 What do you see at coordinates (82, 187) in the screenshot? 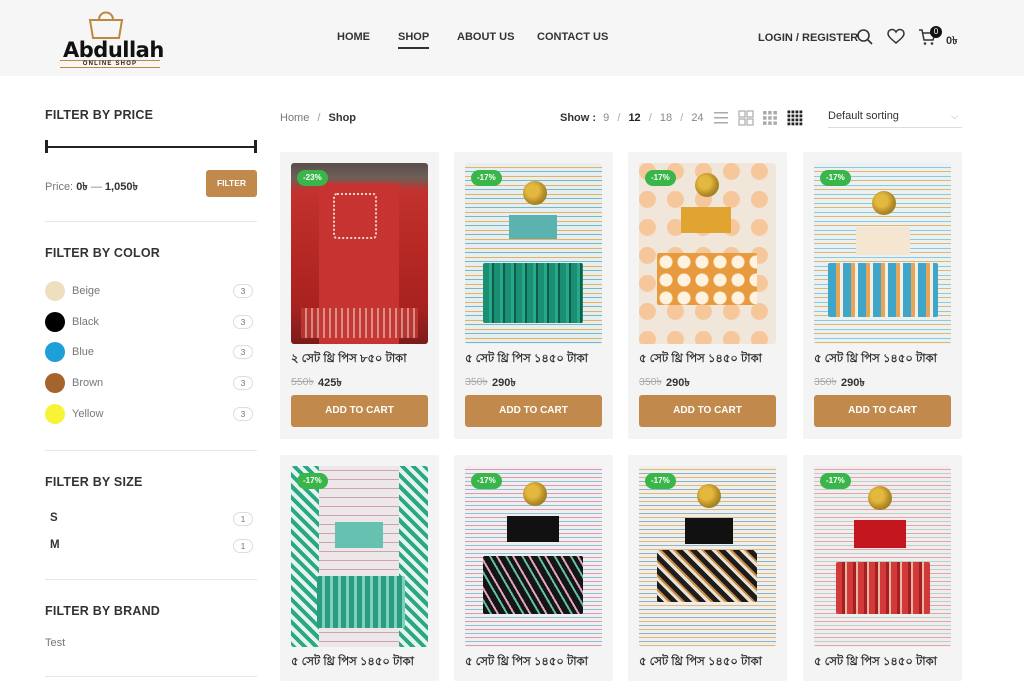
I see `price-min: 0৳` at bounding box center [82, 187].